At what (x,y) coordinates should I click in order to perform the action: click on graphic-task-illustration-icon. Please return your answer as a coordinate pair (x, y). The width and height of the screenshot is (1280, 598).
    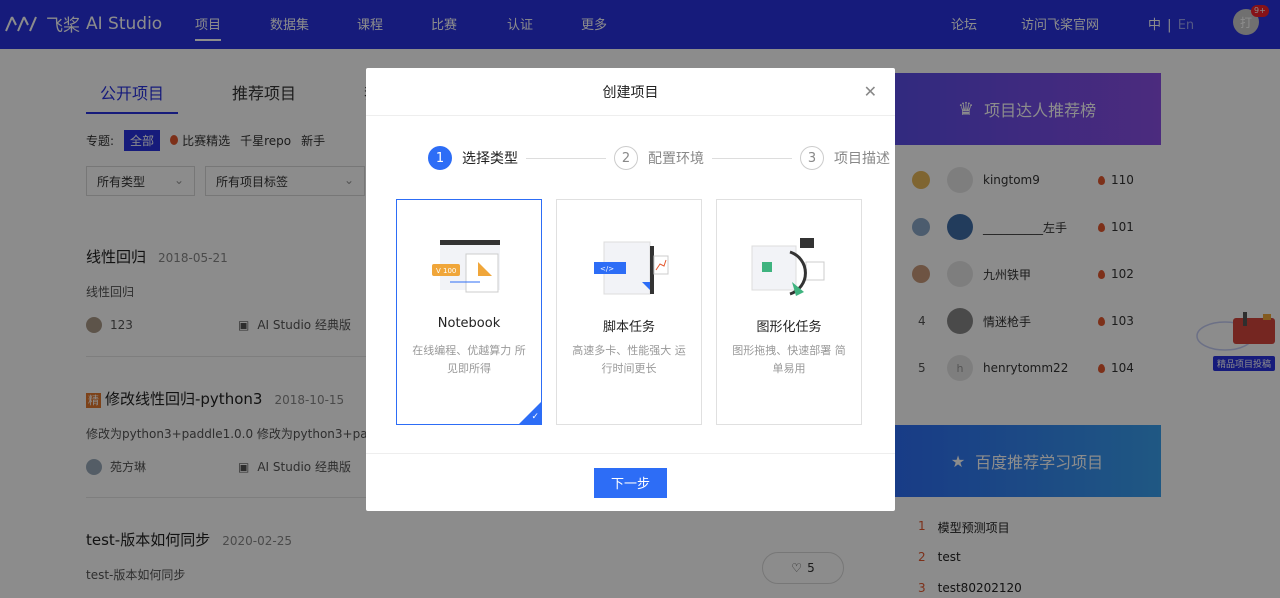
    Looking at the image, I should click on (788, 267).